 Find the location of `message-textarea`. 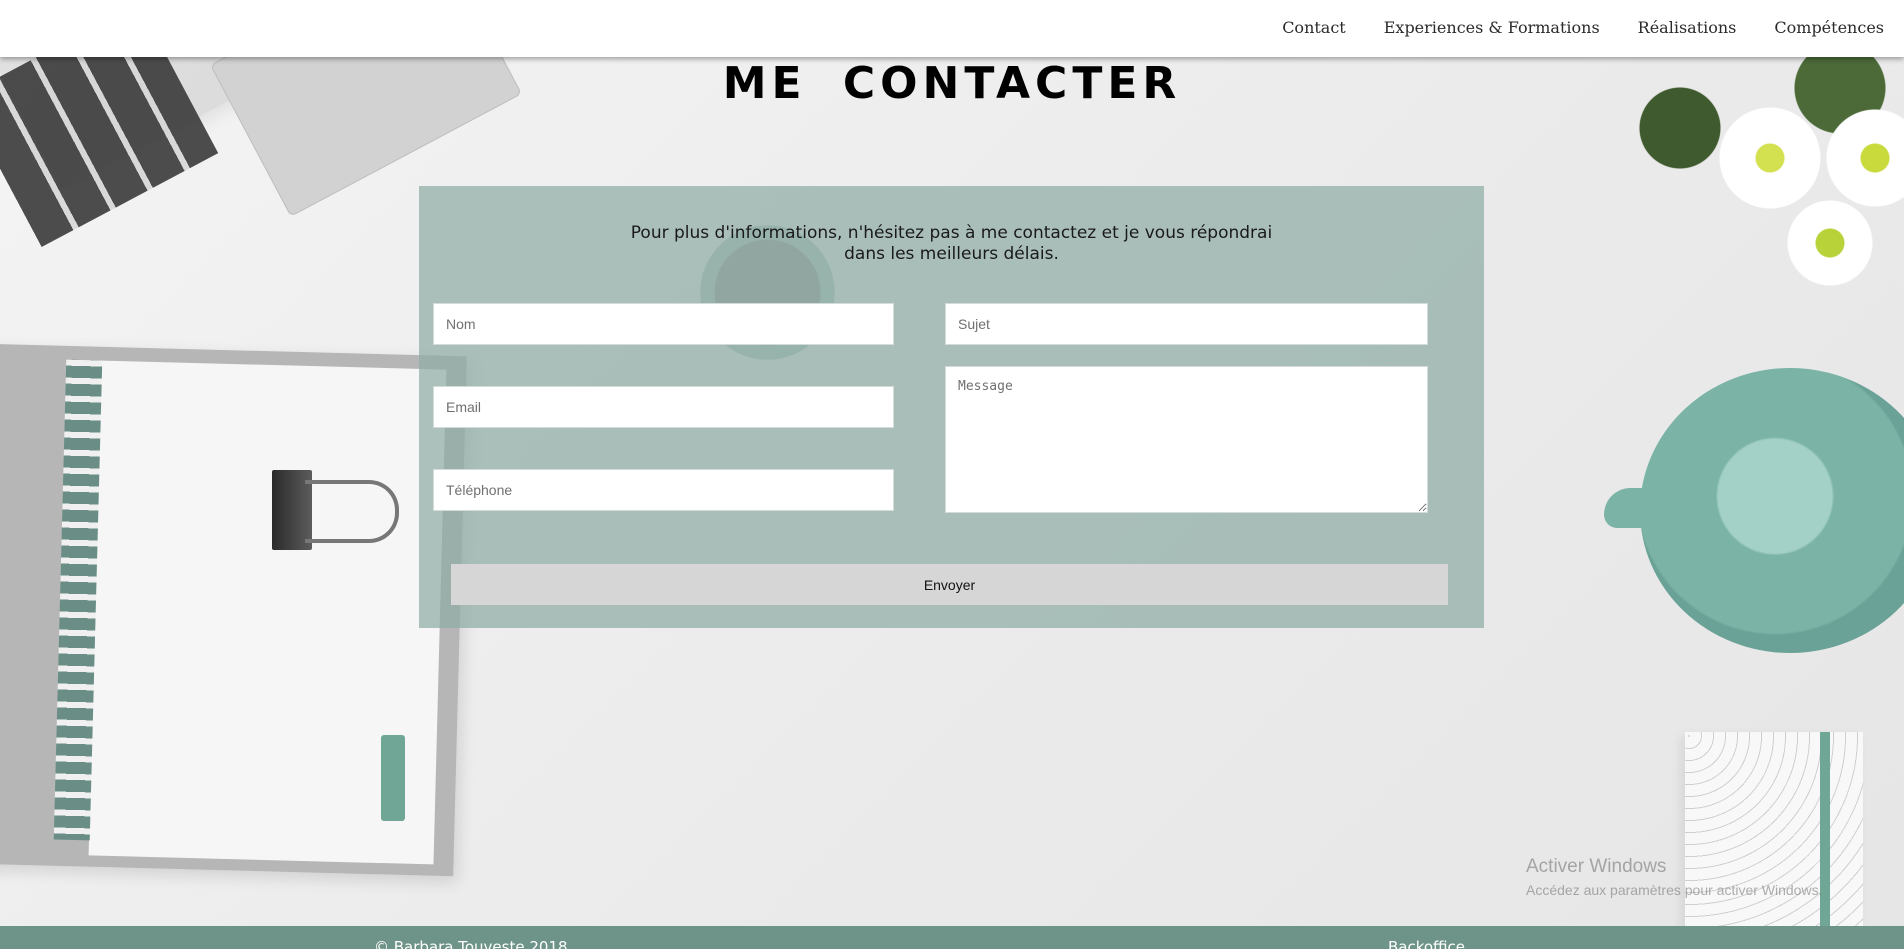

message-textarea is located at coordinates (1186, 439).